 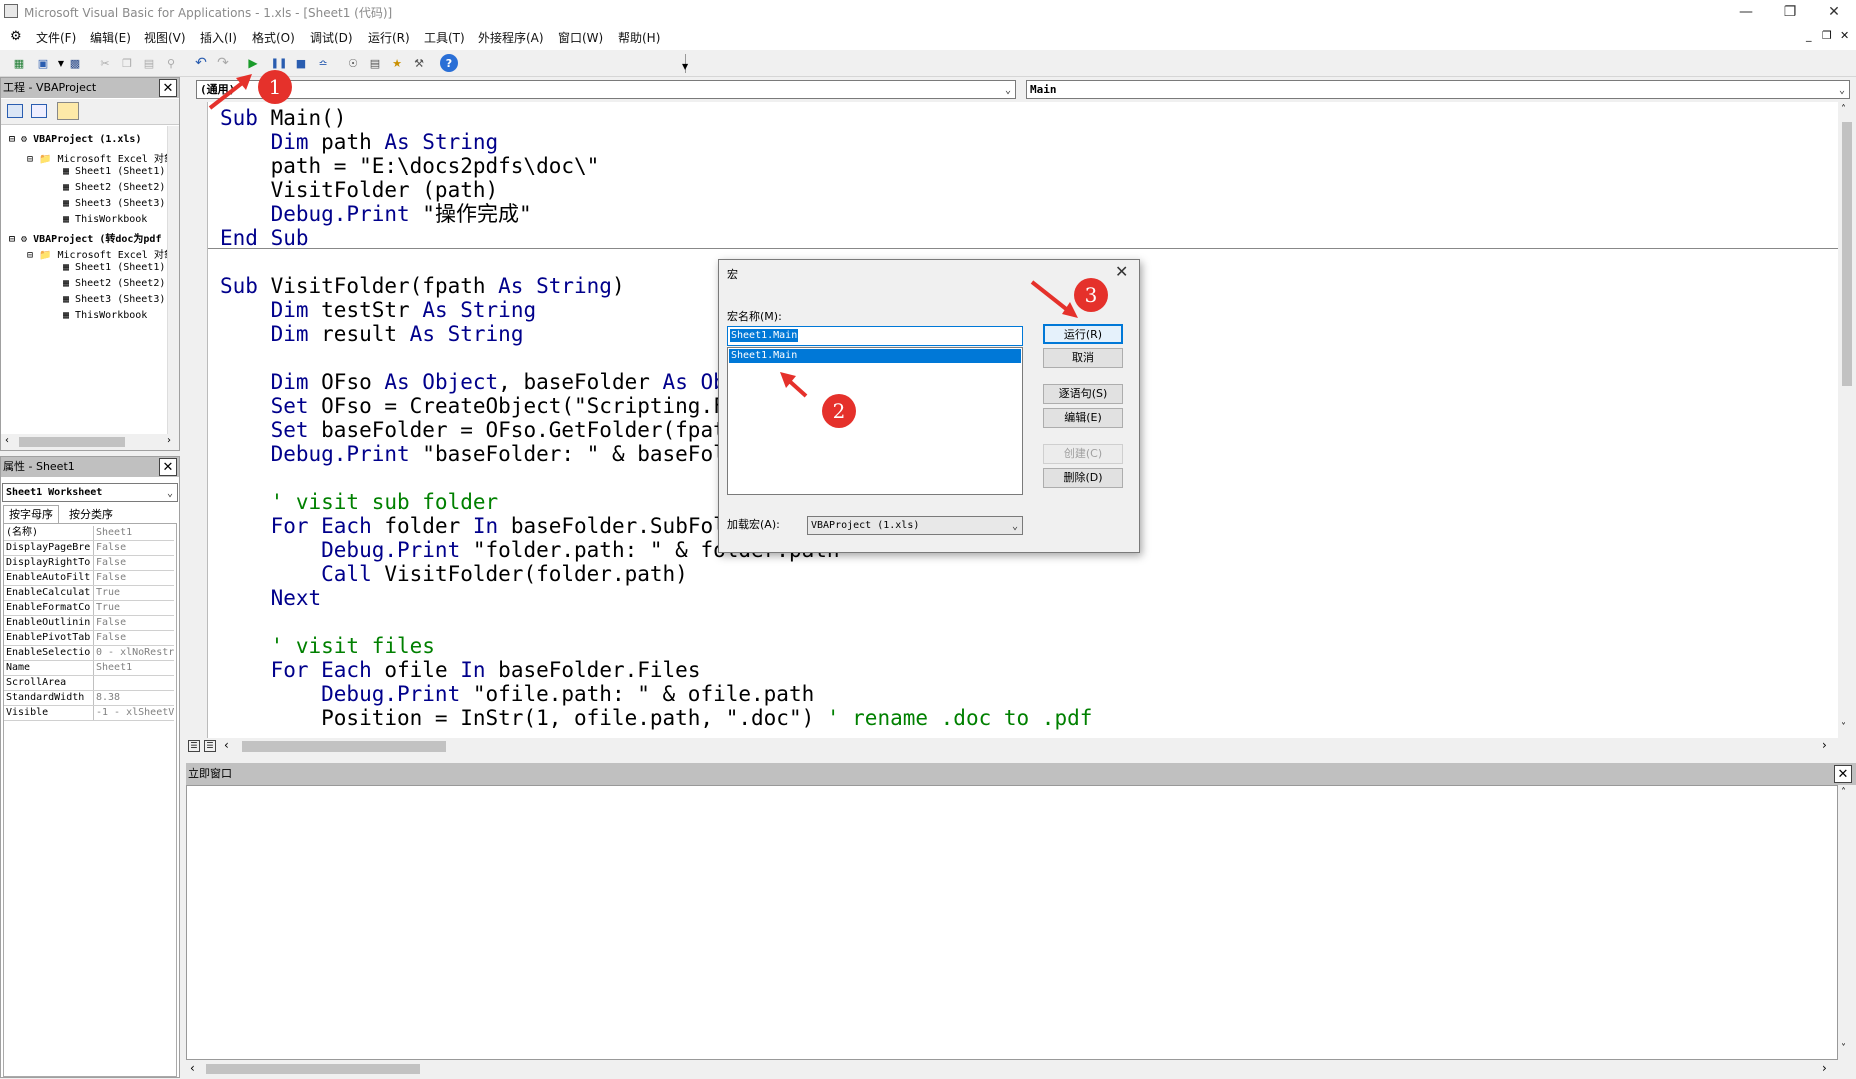 What do you see at coordinates (643, 236) in the screenshot?
I see `annotation-arrows` at bounding box center [643, 236].